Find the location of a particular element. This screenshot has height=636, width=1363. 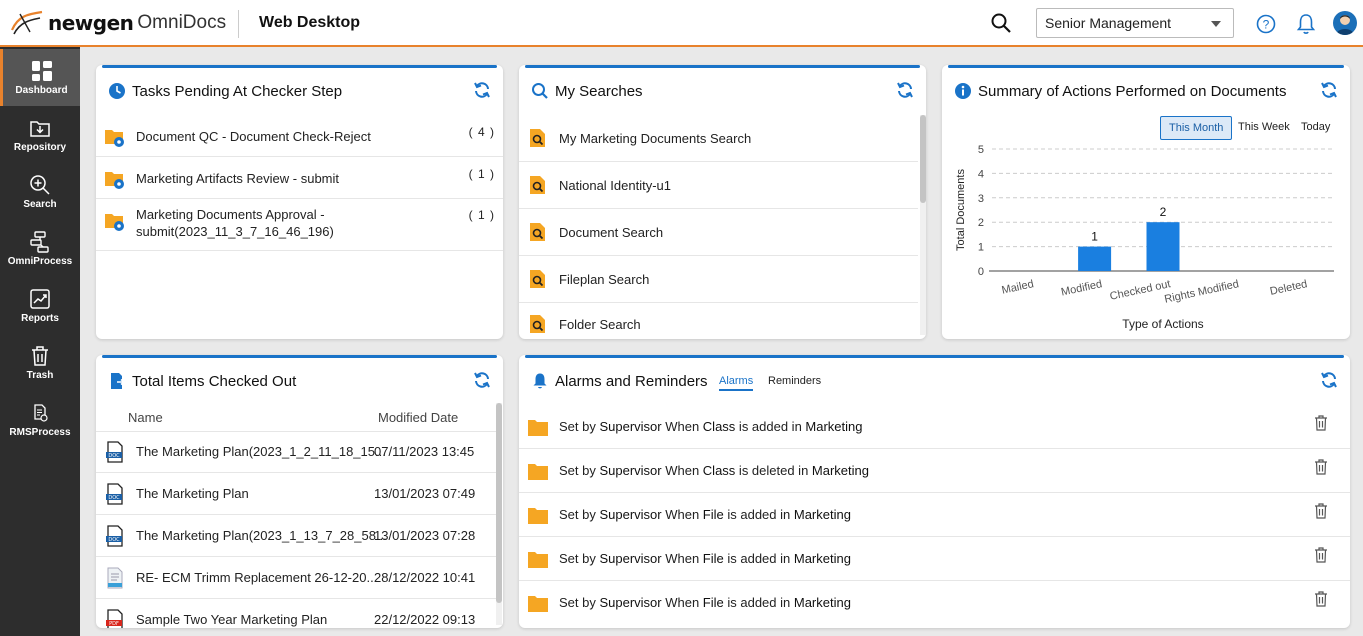

chevron-down-icon is located at coordinates (1216, 24).